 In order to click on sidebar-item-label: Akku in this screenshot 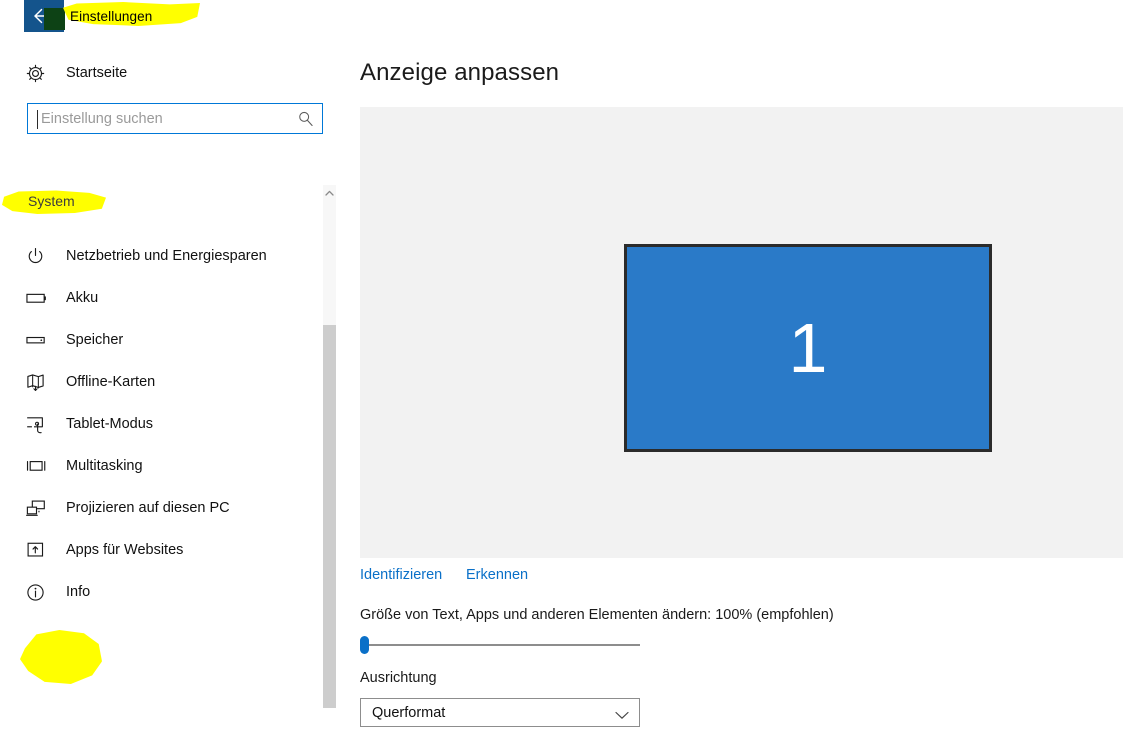, I will do `click(82, 298)`.